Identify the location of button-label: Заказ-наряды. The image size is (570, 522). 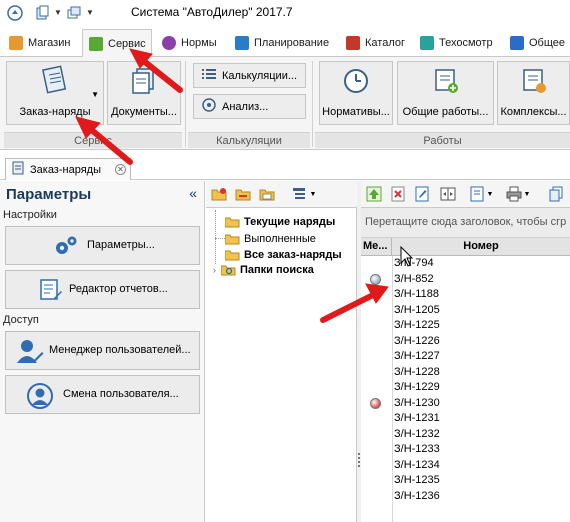
(55, 112).